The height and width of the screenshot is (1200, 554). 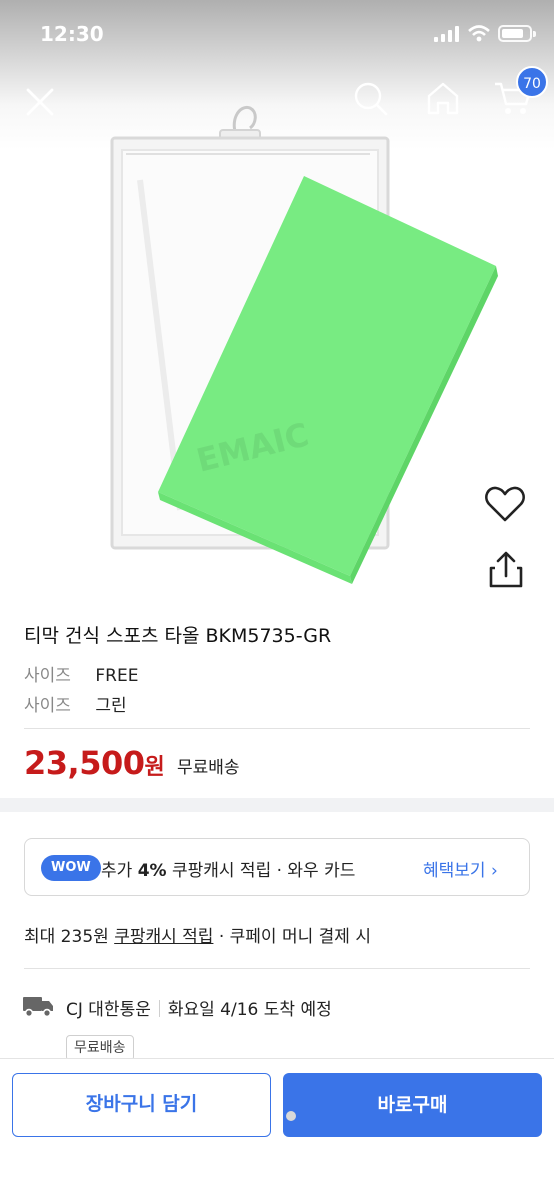 I want to click on shipping-info: 무료배송, so click(x=208, y=768).